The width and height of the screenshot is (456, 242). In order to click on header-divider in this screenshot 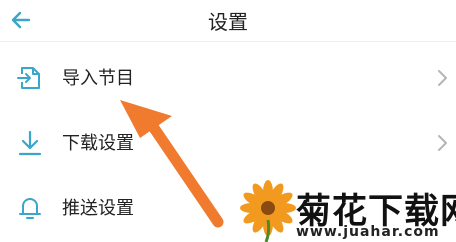, I will do `click(228, 41)`.